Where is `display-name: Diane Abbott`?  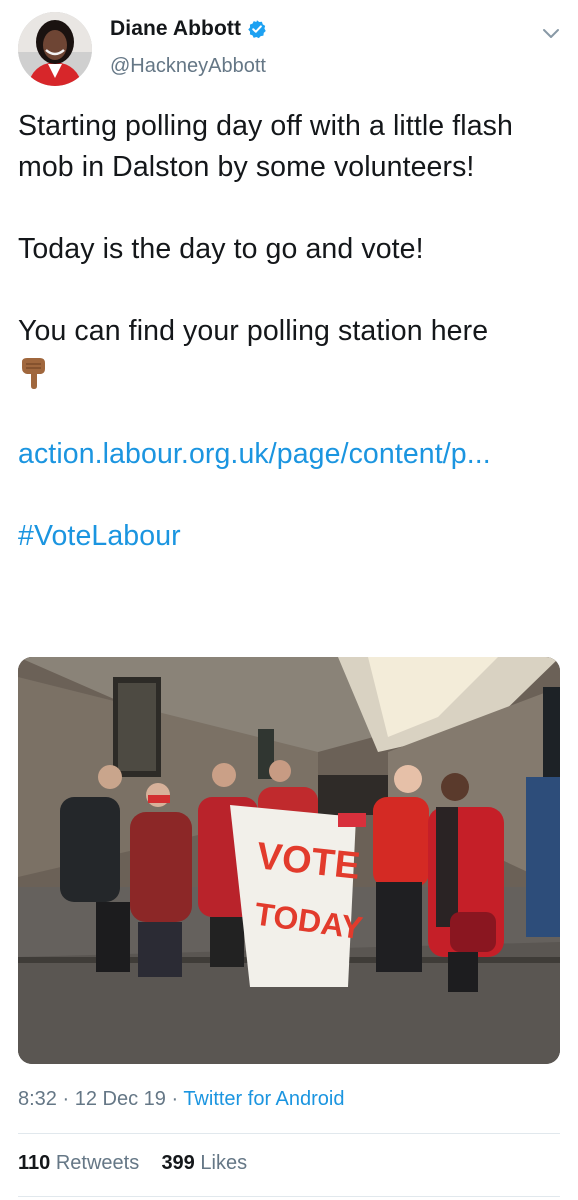 display-name: Diane Abbott is located at coordinates (175, 29).